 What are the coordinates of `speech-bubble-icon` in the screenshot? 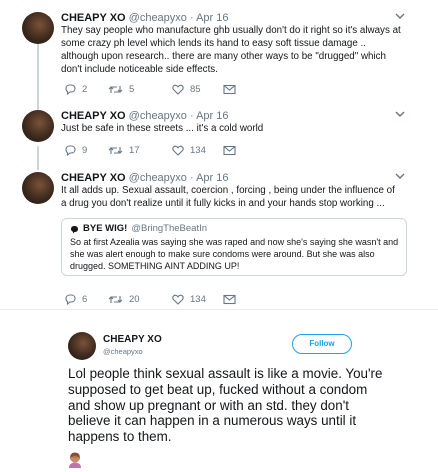 It's located at (74, 229).